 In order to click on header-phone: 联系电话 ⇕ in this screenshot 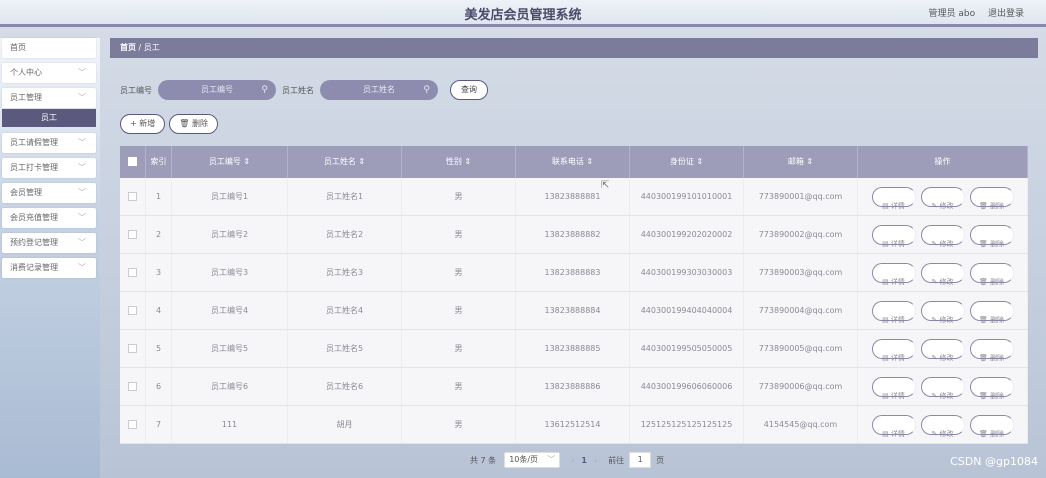, I will do `click(573, 162)`.